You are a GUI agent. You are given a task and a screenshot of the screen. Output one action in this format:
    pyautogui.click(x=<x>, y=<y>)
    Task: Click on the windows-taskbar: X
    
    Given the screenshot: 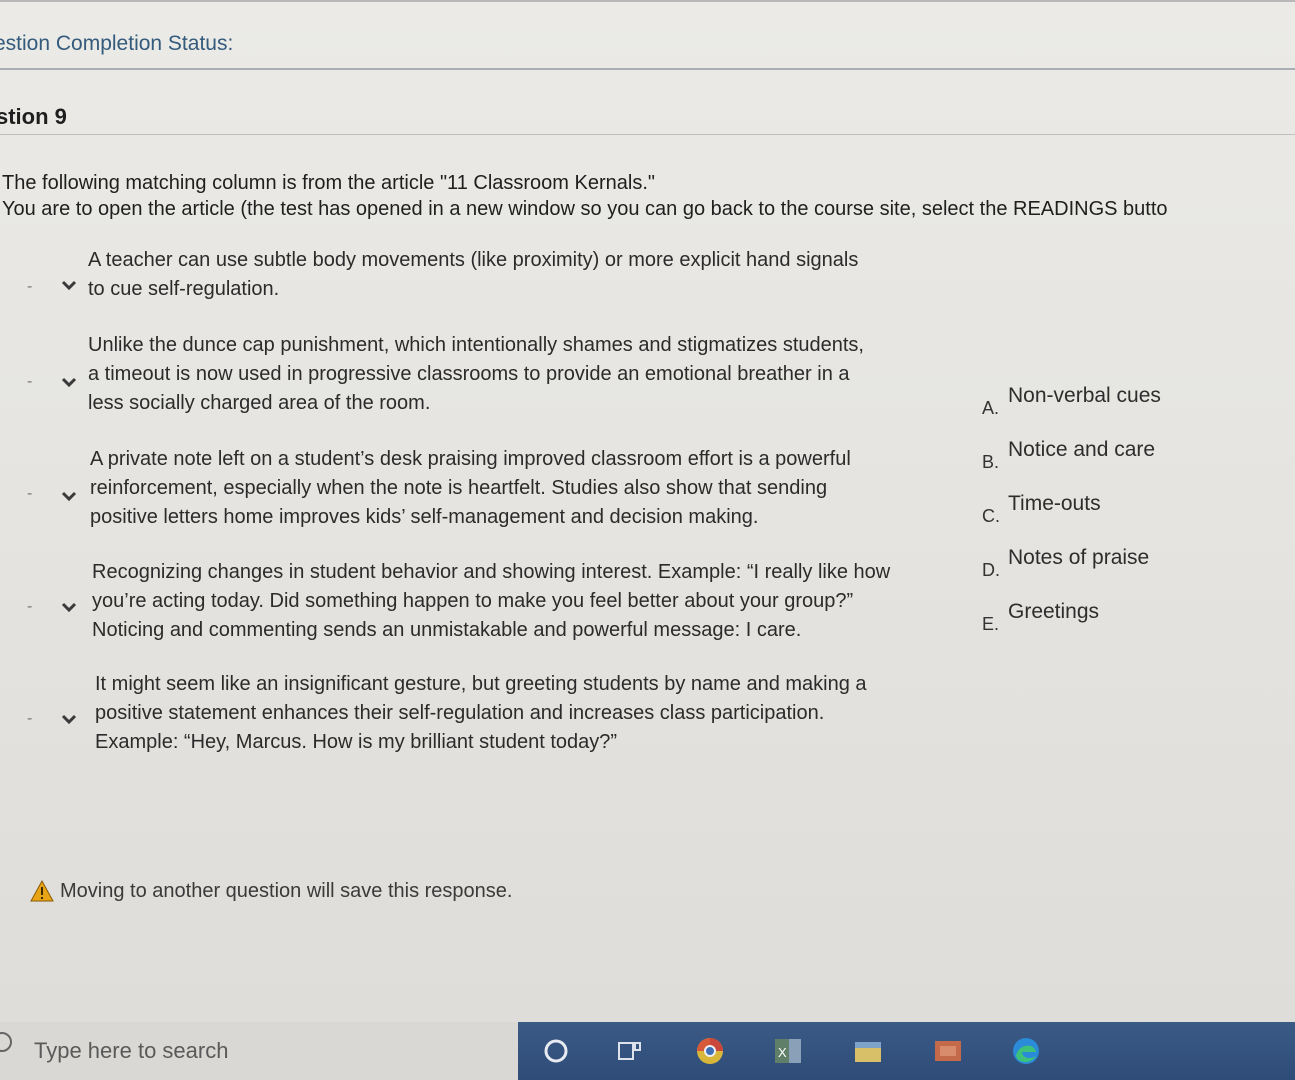 What is the action you would take?
    pyautogui.click(x=906, y=1051)
    